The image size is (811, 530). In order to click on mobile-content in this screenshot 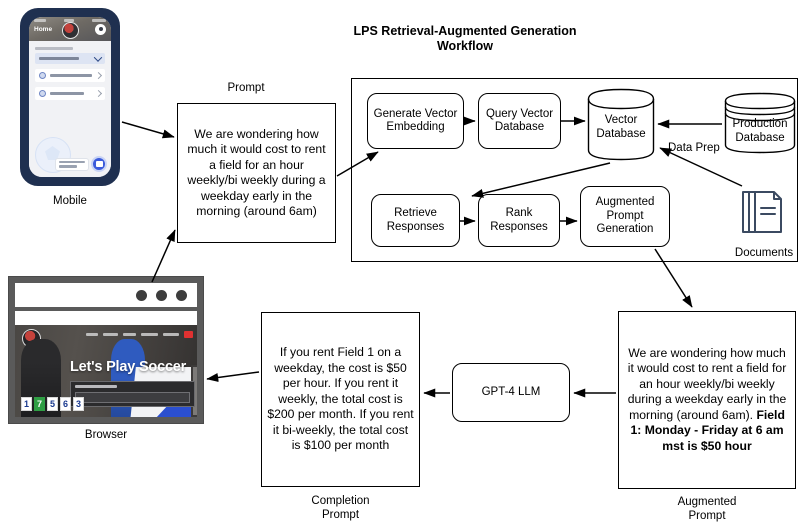, I will do `click(70, 109)`.